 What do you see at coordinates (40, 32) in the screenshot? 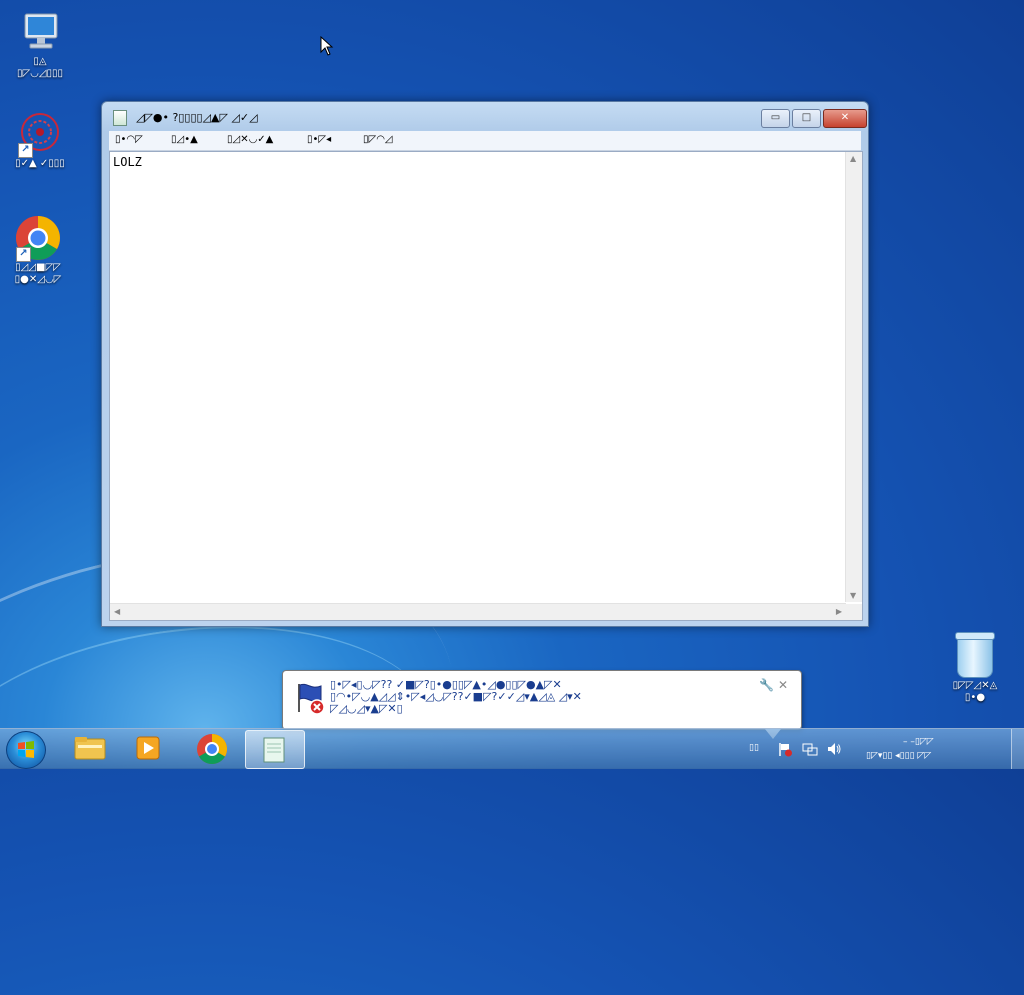
I see `computer-icon` at bounding box center [40, 32].